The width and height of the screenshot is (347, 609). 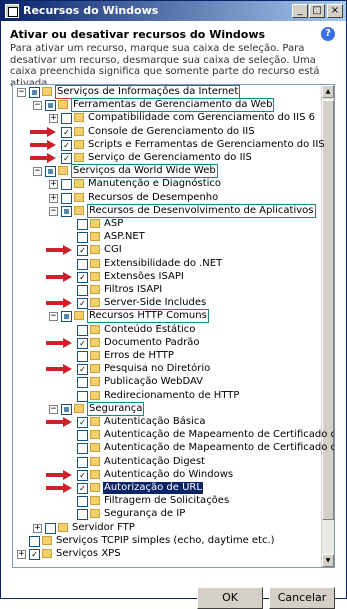 What do you see at coordinates (328, 310) in the screenshot?
I see `scroll-thumb` at bounding box center [328, 310].